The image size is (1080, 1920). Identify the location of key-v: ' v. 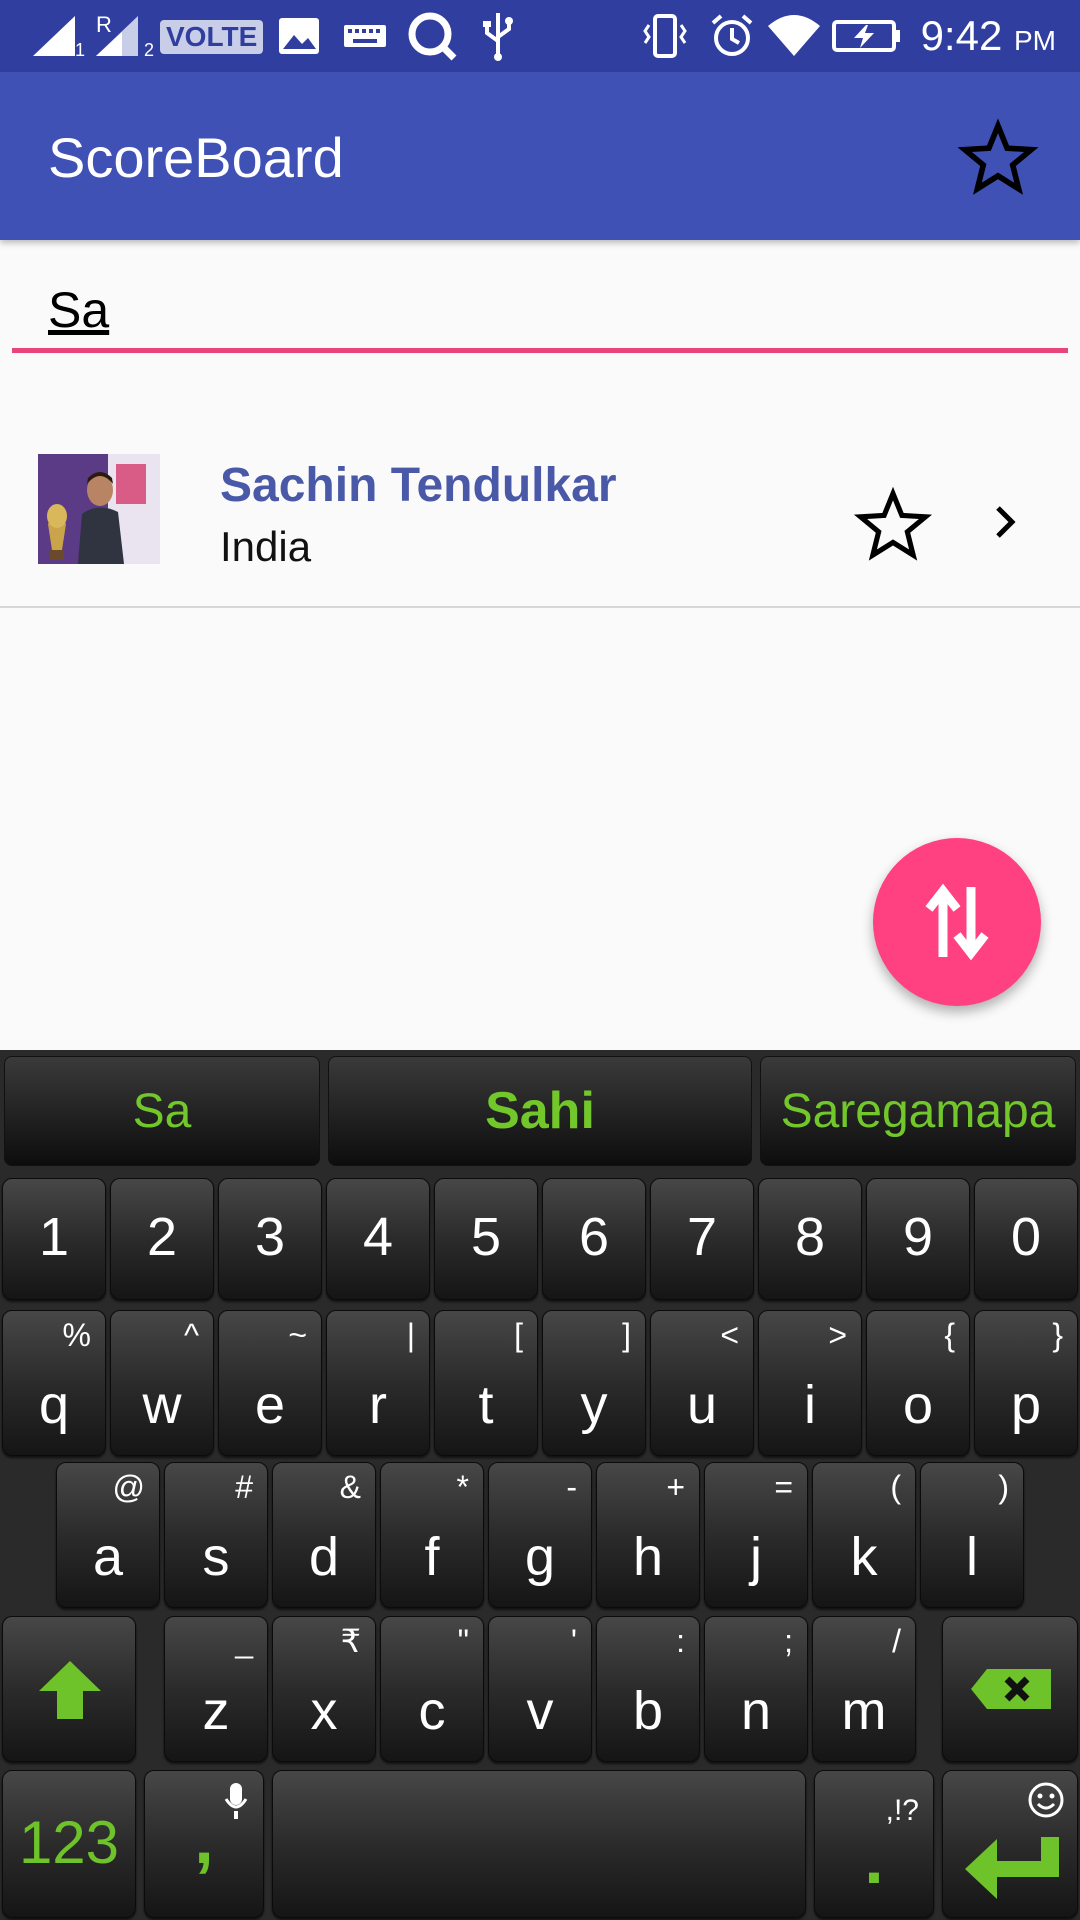
(540, 1689).